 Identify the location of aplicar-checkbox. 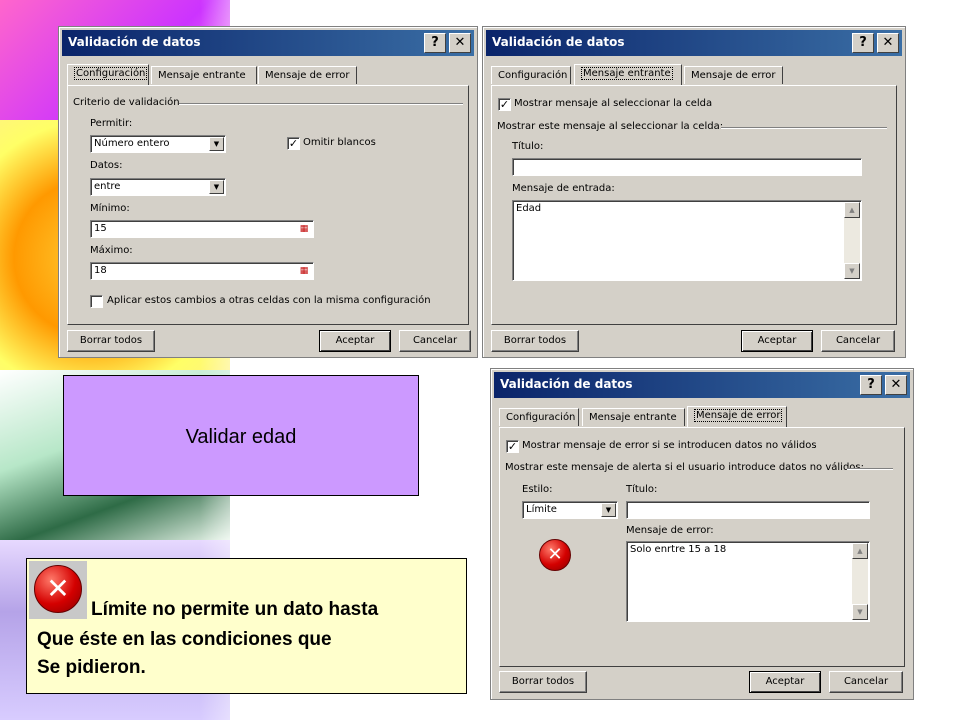
(96, 301).